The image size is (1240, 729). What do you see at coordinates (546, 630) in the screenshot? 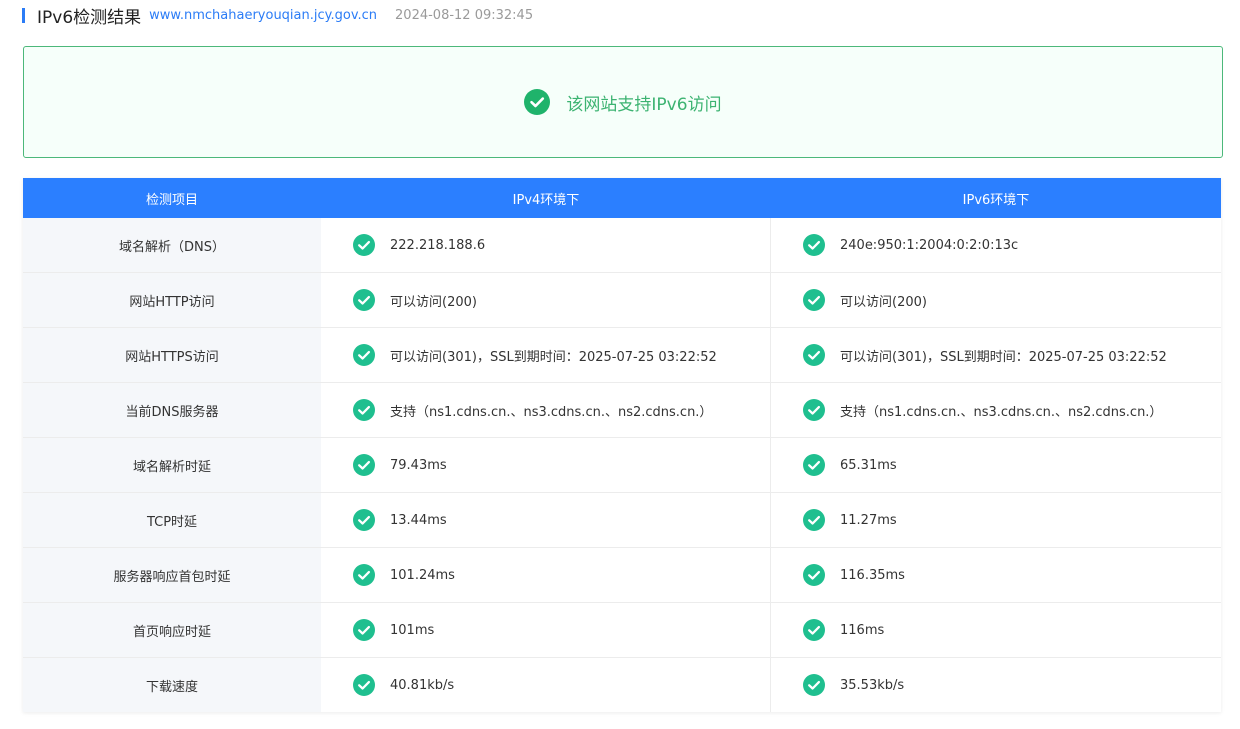
I see `ipv4-cell: 101ms` at bounding box center [546, 630].